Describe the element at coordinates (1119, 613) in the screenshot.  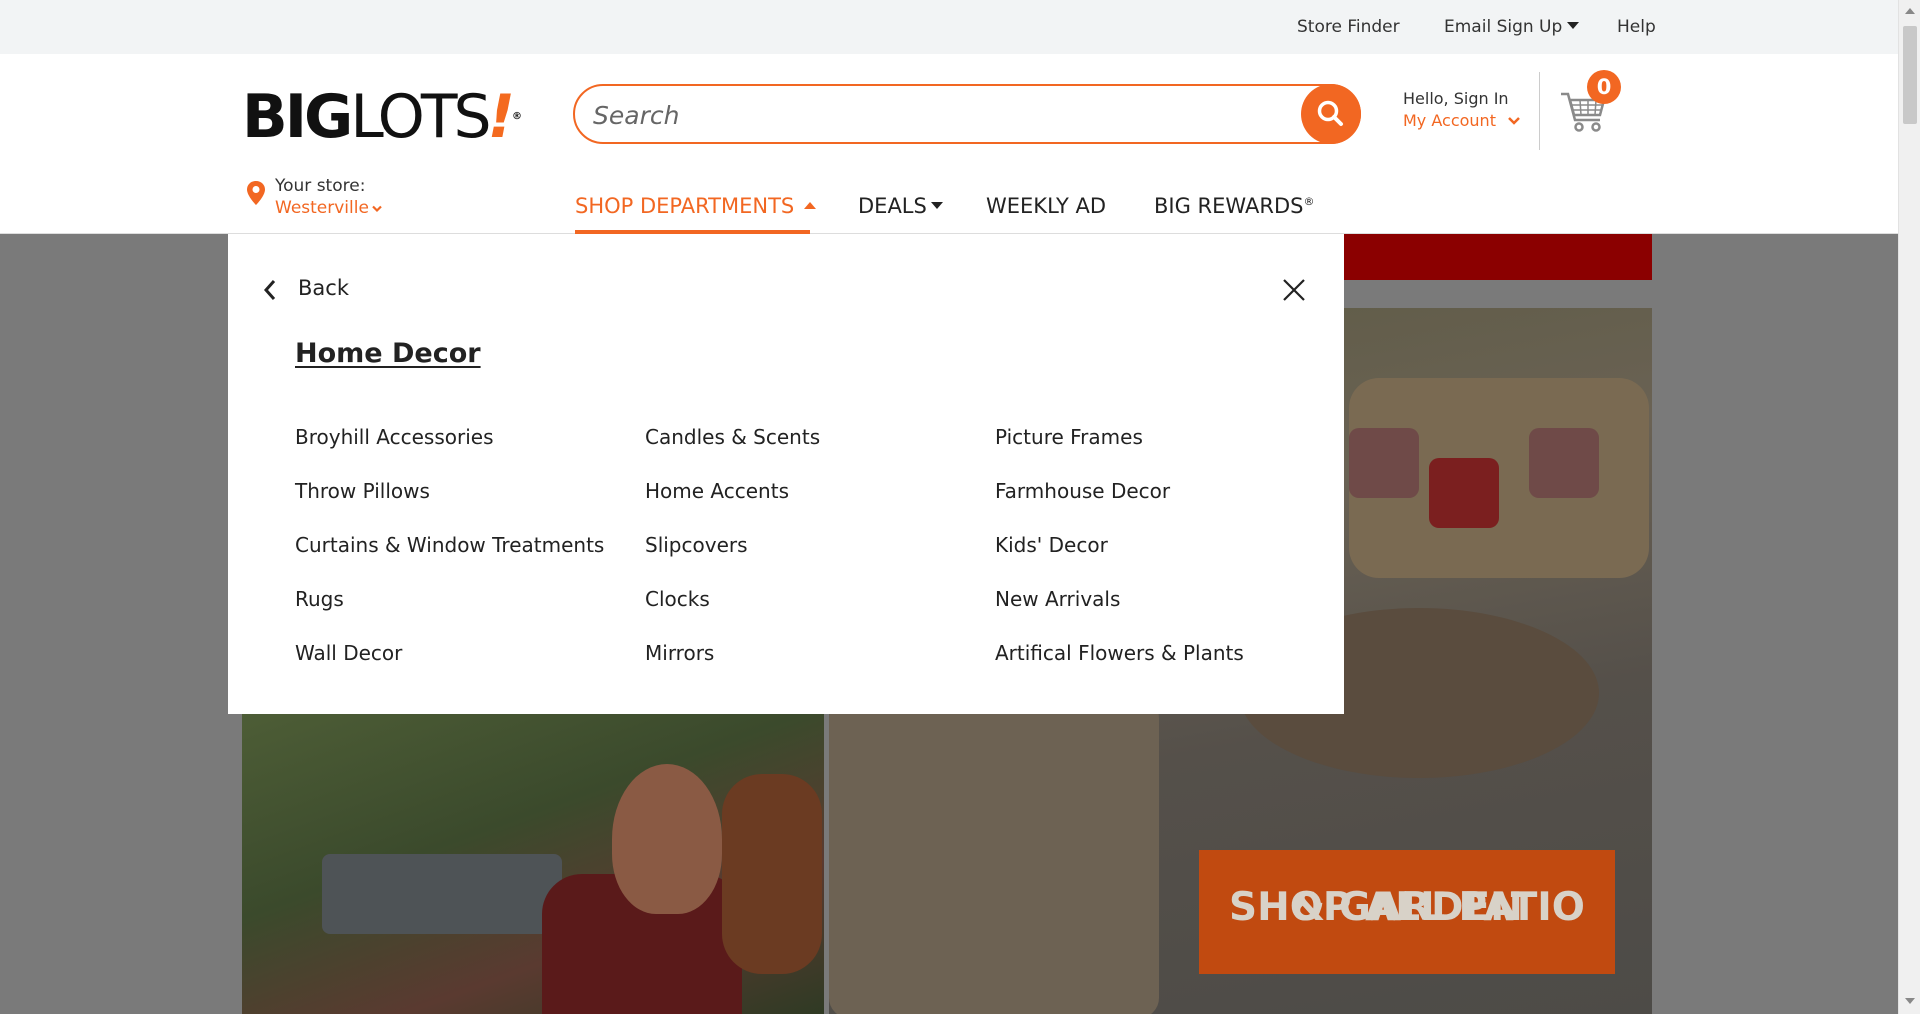
I see `menu-item: New Arrivals` at that location.